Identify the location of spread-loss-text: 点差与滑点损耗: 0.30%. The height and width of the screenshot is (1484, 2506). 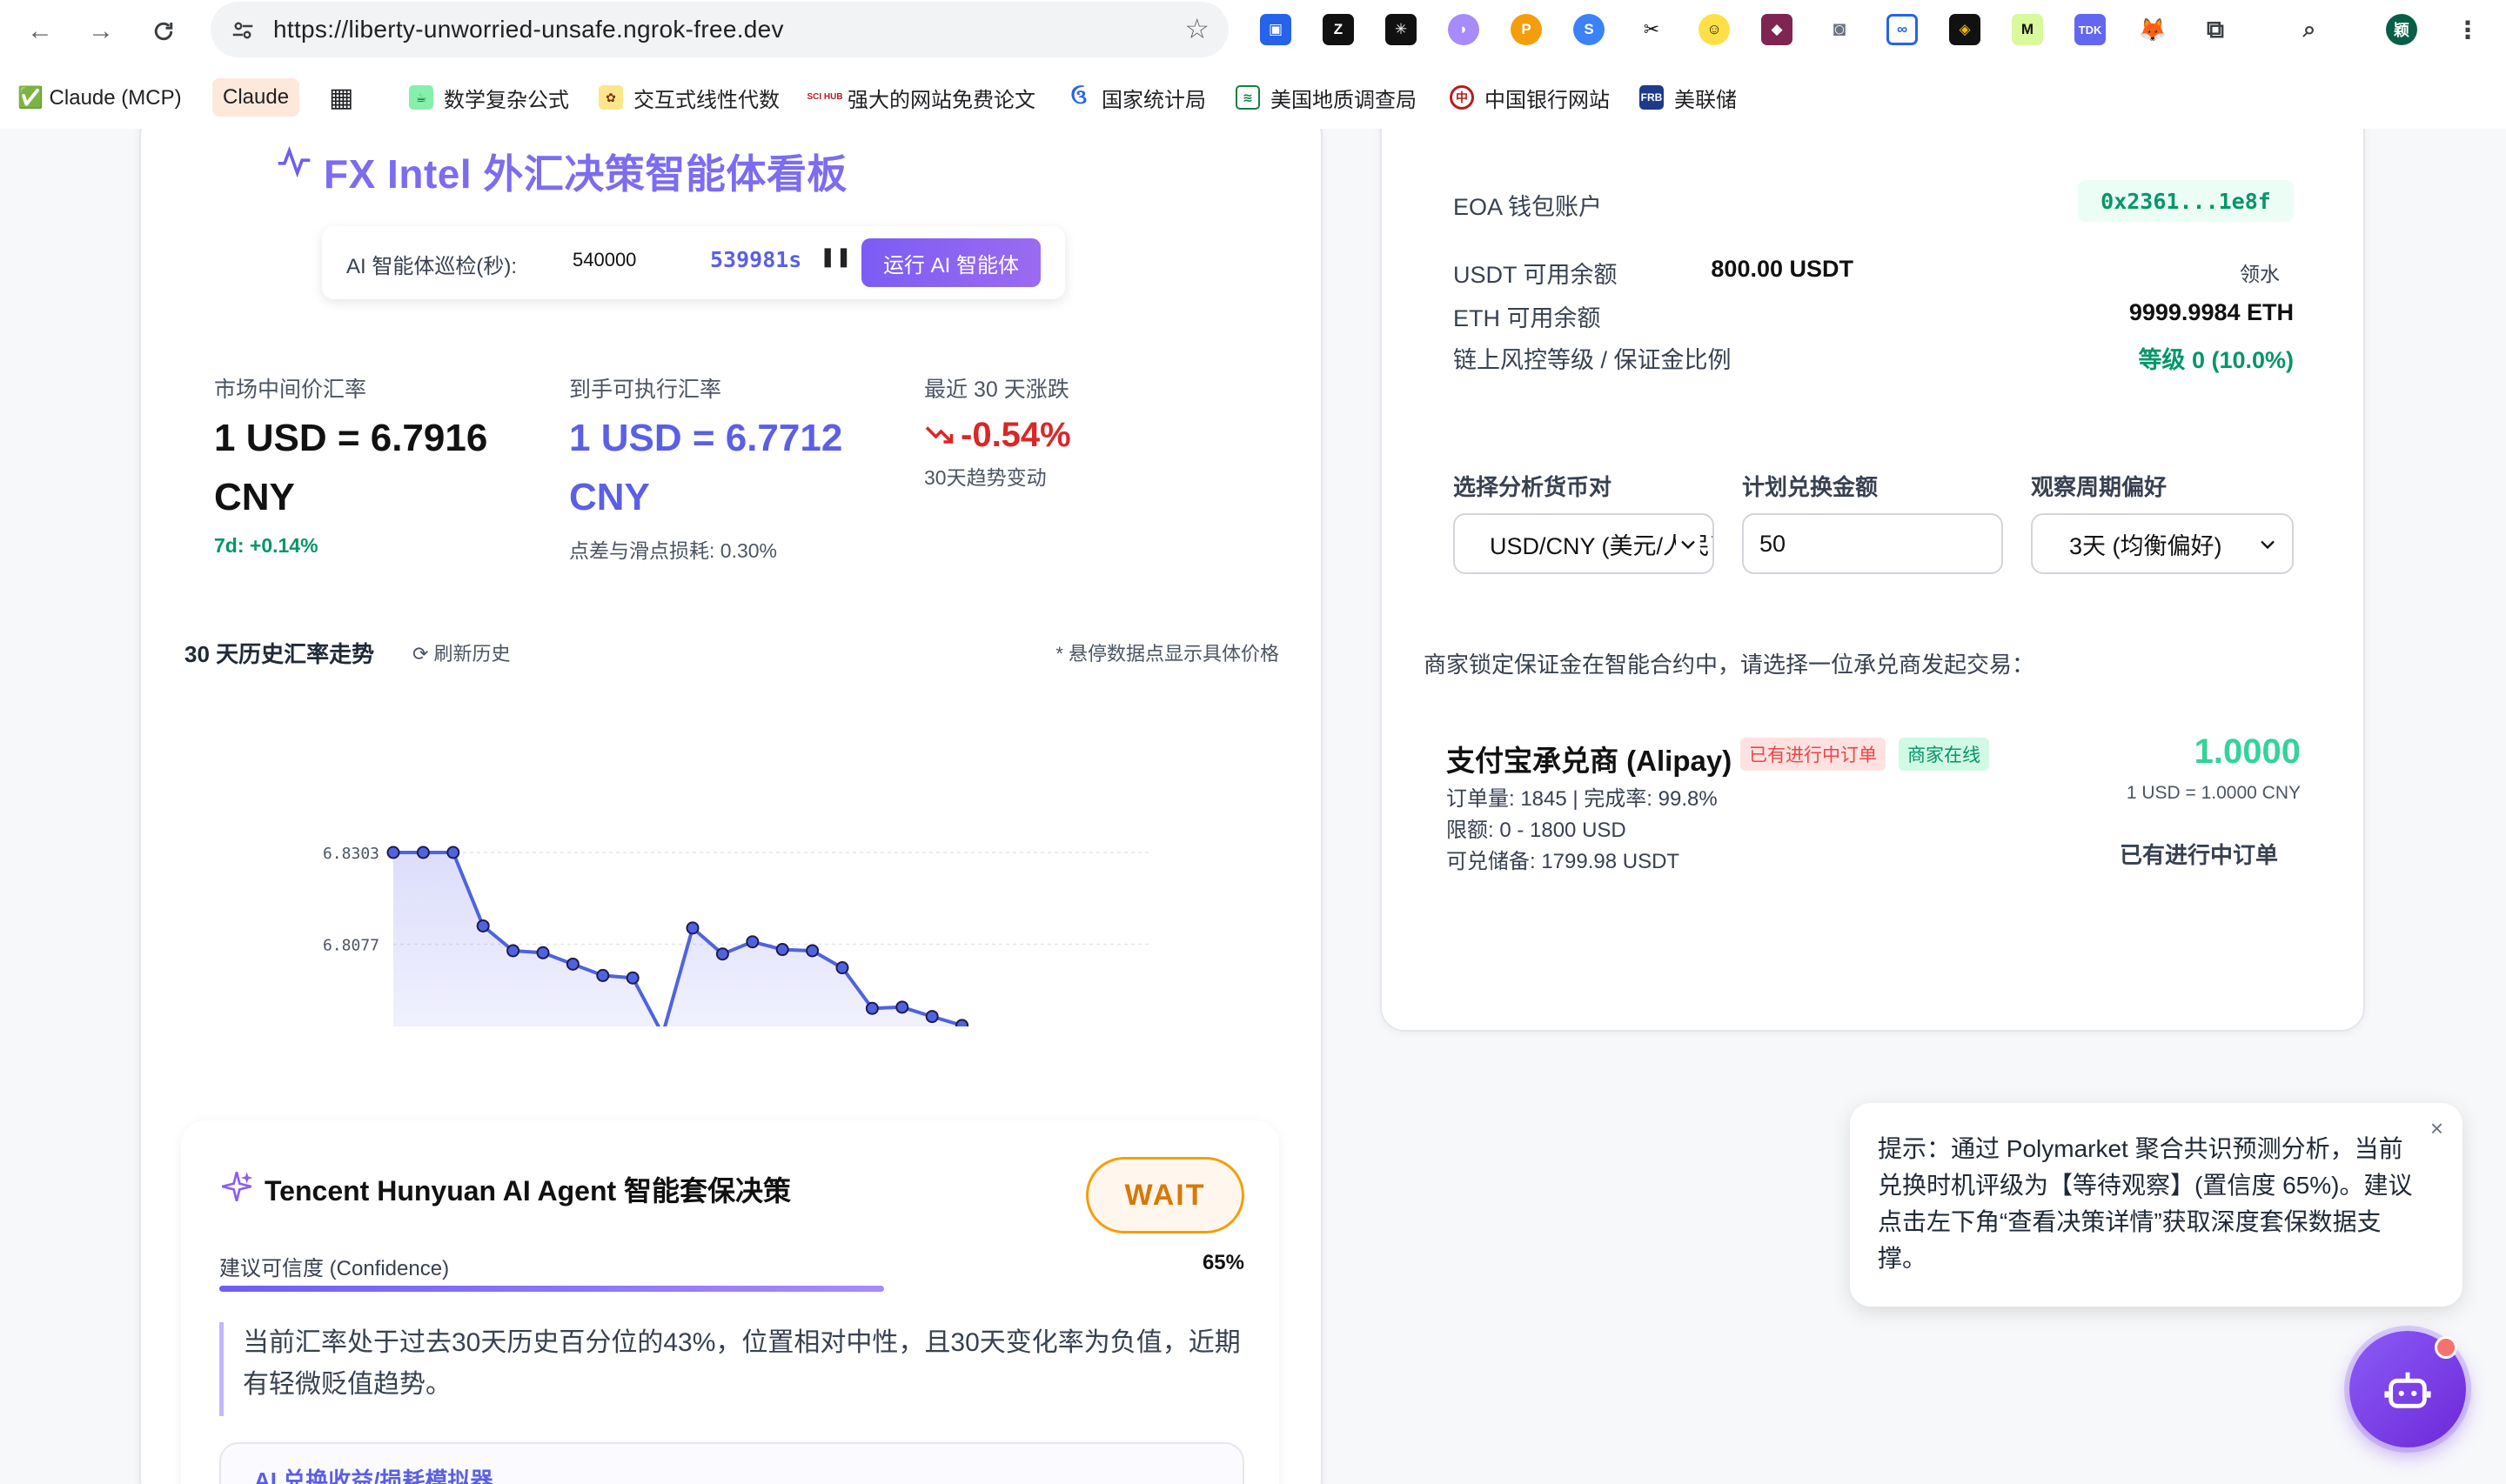
(673, 551).